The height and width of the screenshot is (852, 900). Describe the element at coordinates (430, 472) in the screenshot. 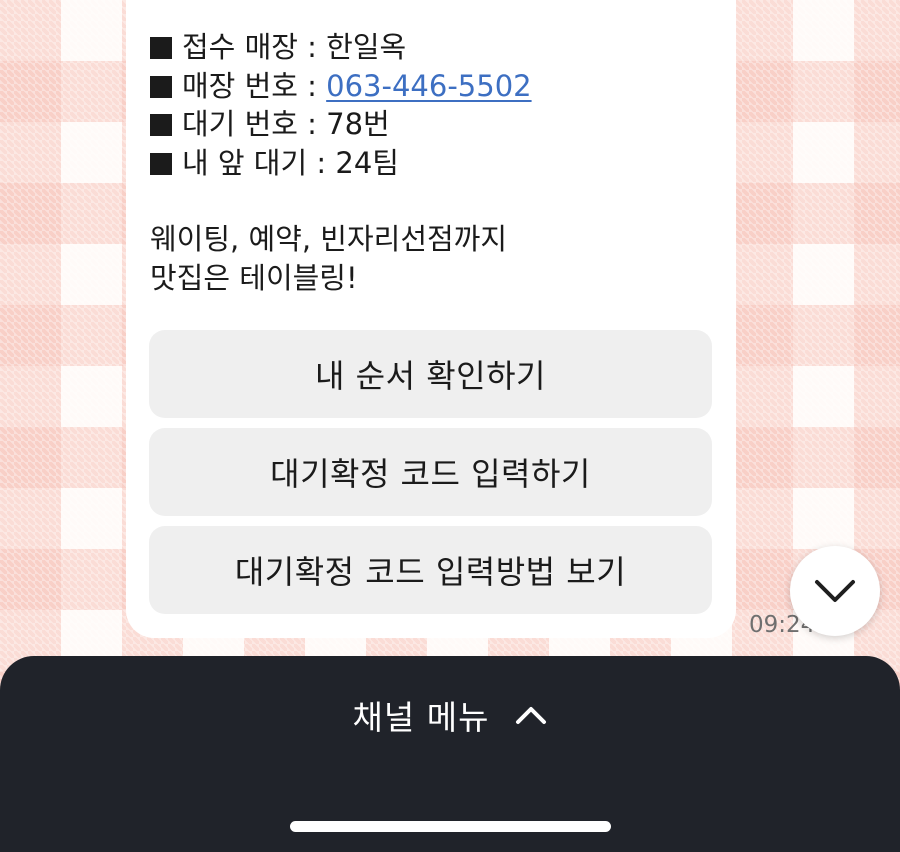

I see `enter-code-button: 대기확정 코드 입력하기` at that location.